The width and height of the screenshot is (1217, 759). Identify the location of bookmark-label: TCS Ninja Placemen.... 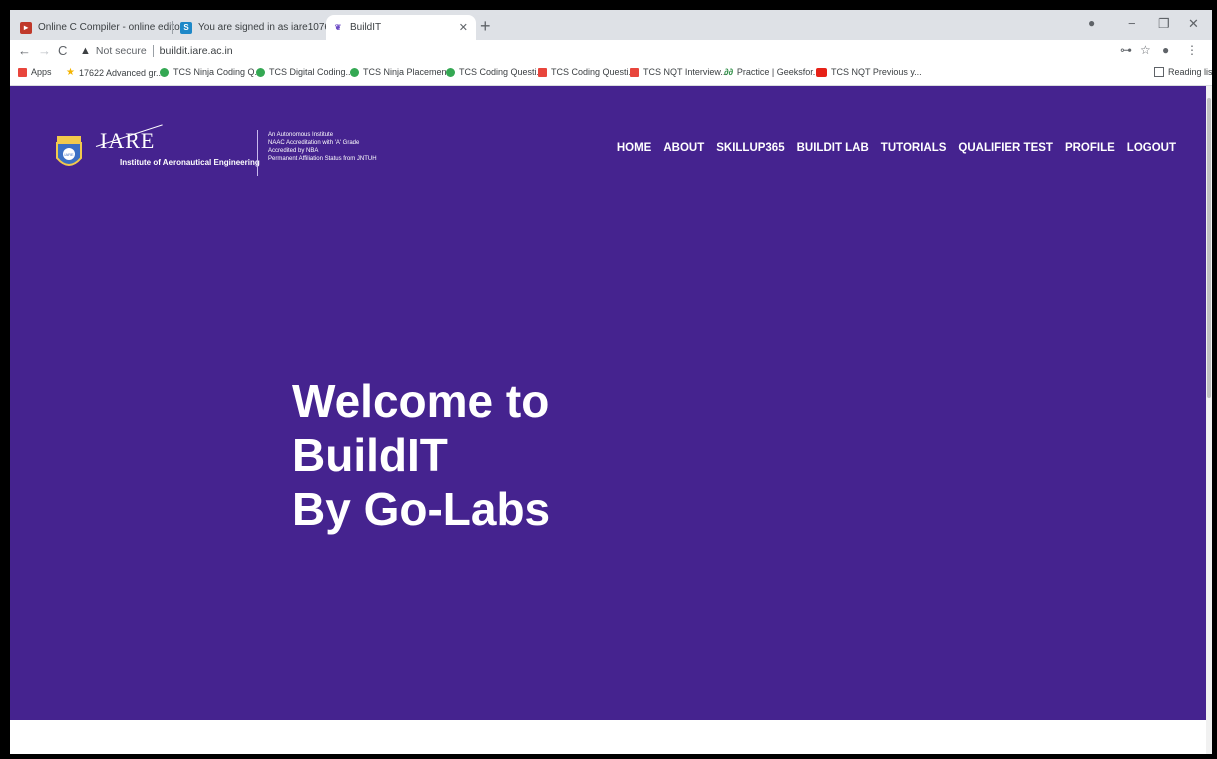
(409, 72).